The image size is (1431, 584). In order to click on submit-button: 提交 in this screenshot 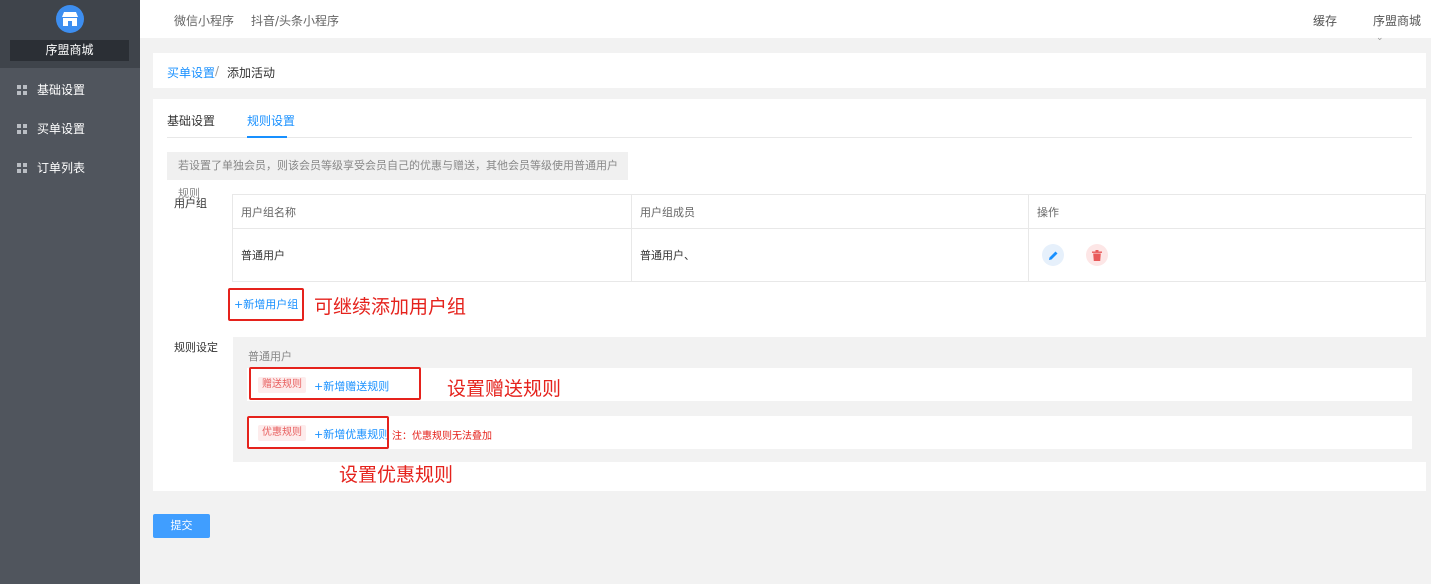, I will do `click(181, 526)`.